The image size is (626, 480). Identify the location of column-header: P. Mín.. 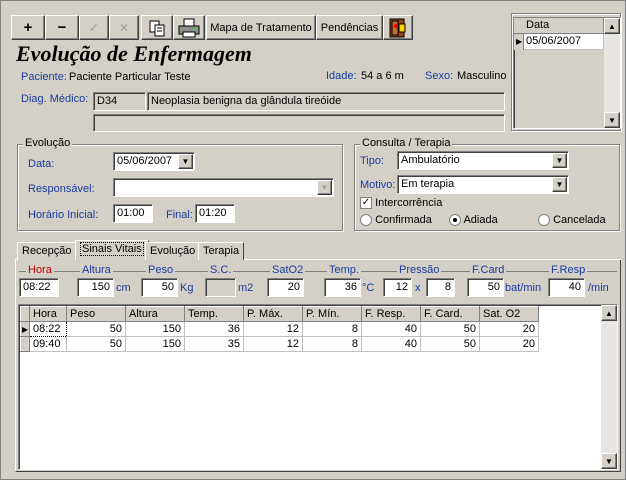
(332, 314).